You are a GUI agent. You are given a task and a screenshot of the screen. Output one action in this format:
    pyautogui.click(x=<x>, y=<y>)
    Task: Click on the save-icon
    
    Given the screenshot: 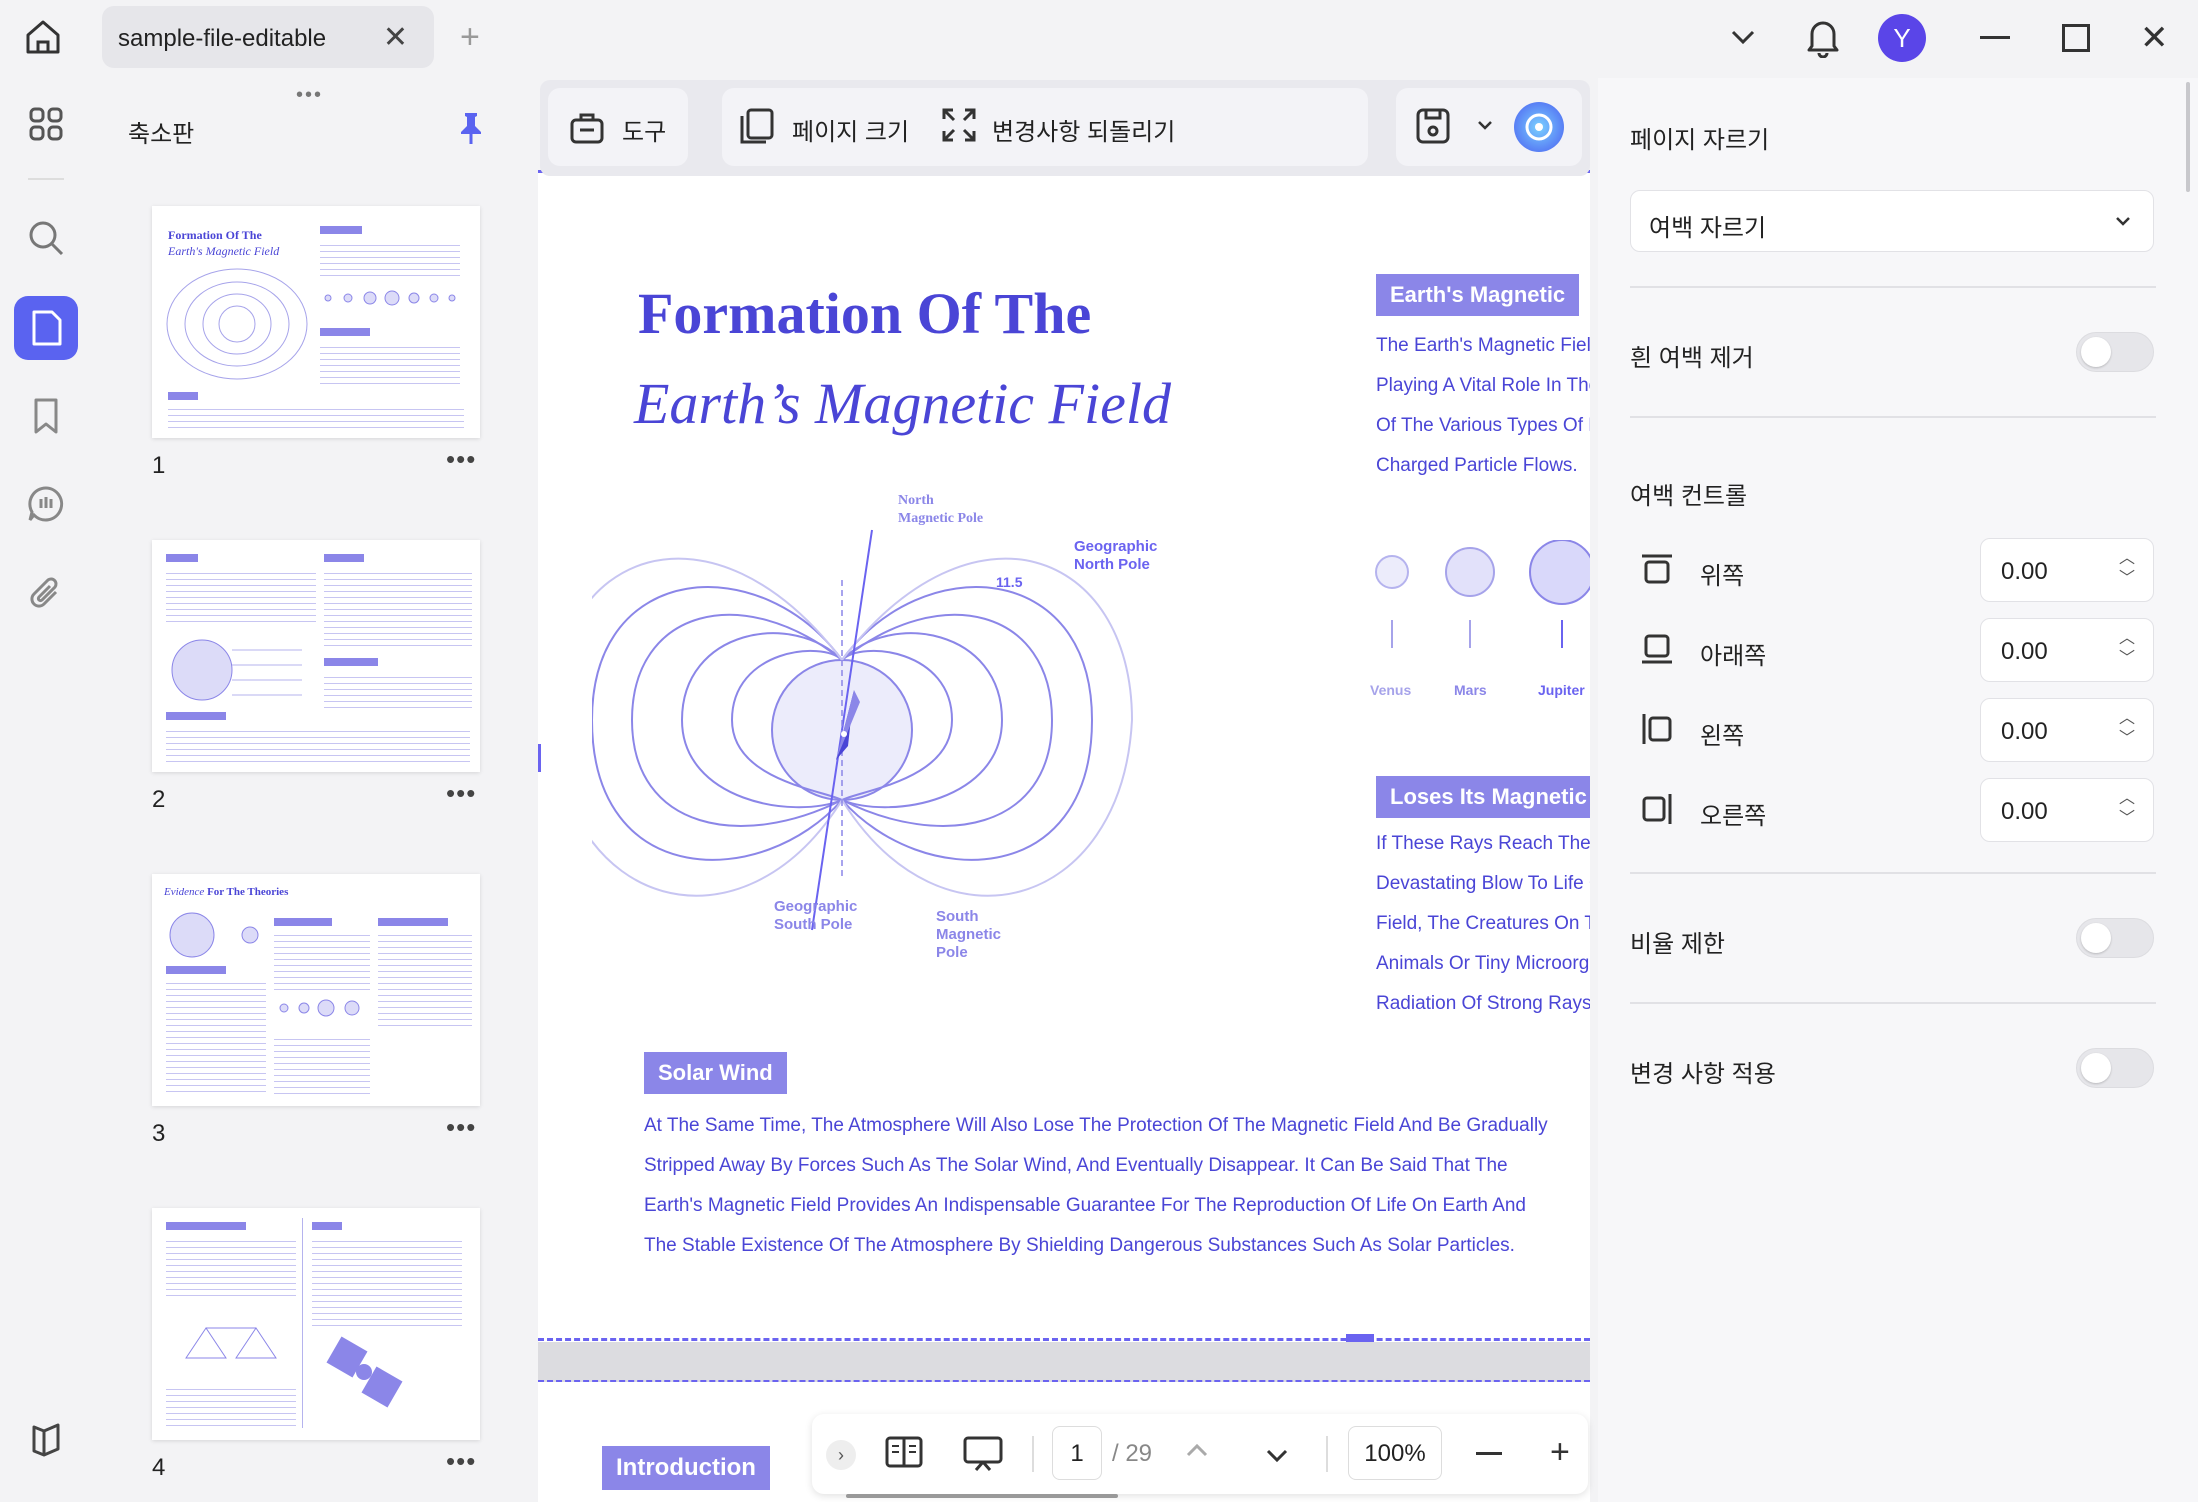 What is the action you would take?
    pyautogui.click(x=1433, y=128)
    